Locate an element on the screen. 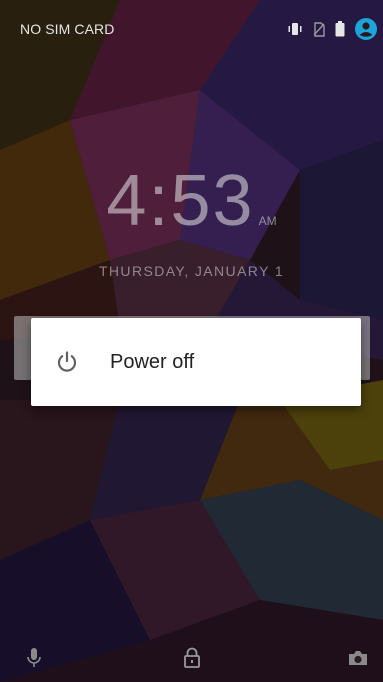 Image resolution: width=383 pixels, height=682 pixels. user-account-icon is located at coordinates (366, 29).